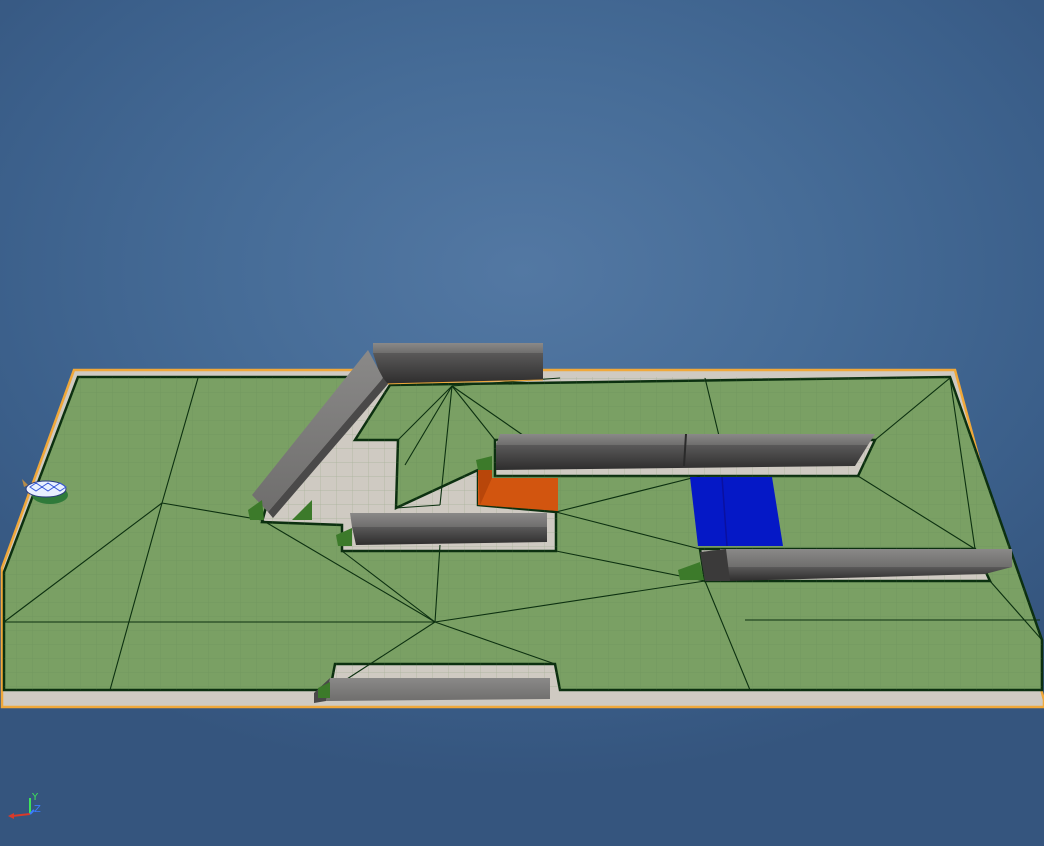 The width and height of the screenshot is (1044, 846). Describe the element at coordinates (685, 451) in the screenshot. I see `wall-center-long` at that location.